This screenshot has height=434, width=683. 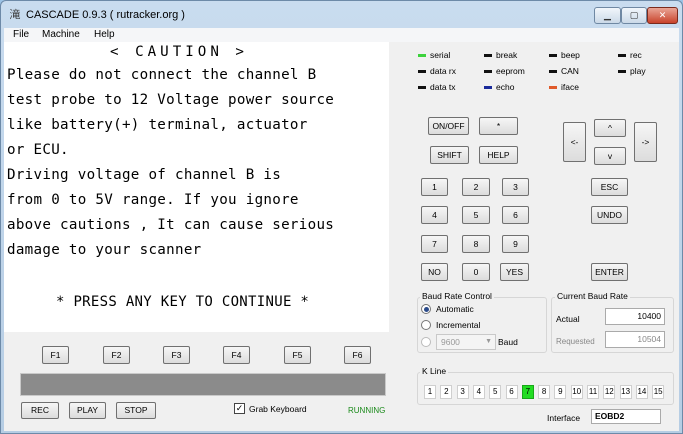 I want to click on k-line-pin-11: 11, so click(x=593, y=392).